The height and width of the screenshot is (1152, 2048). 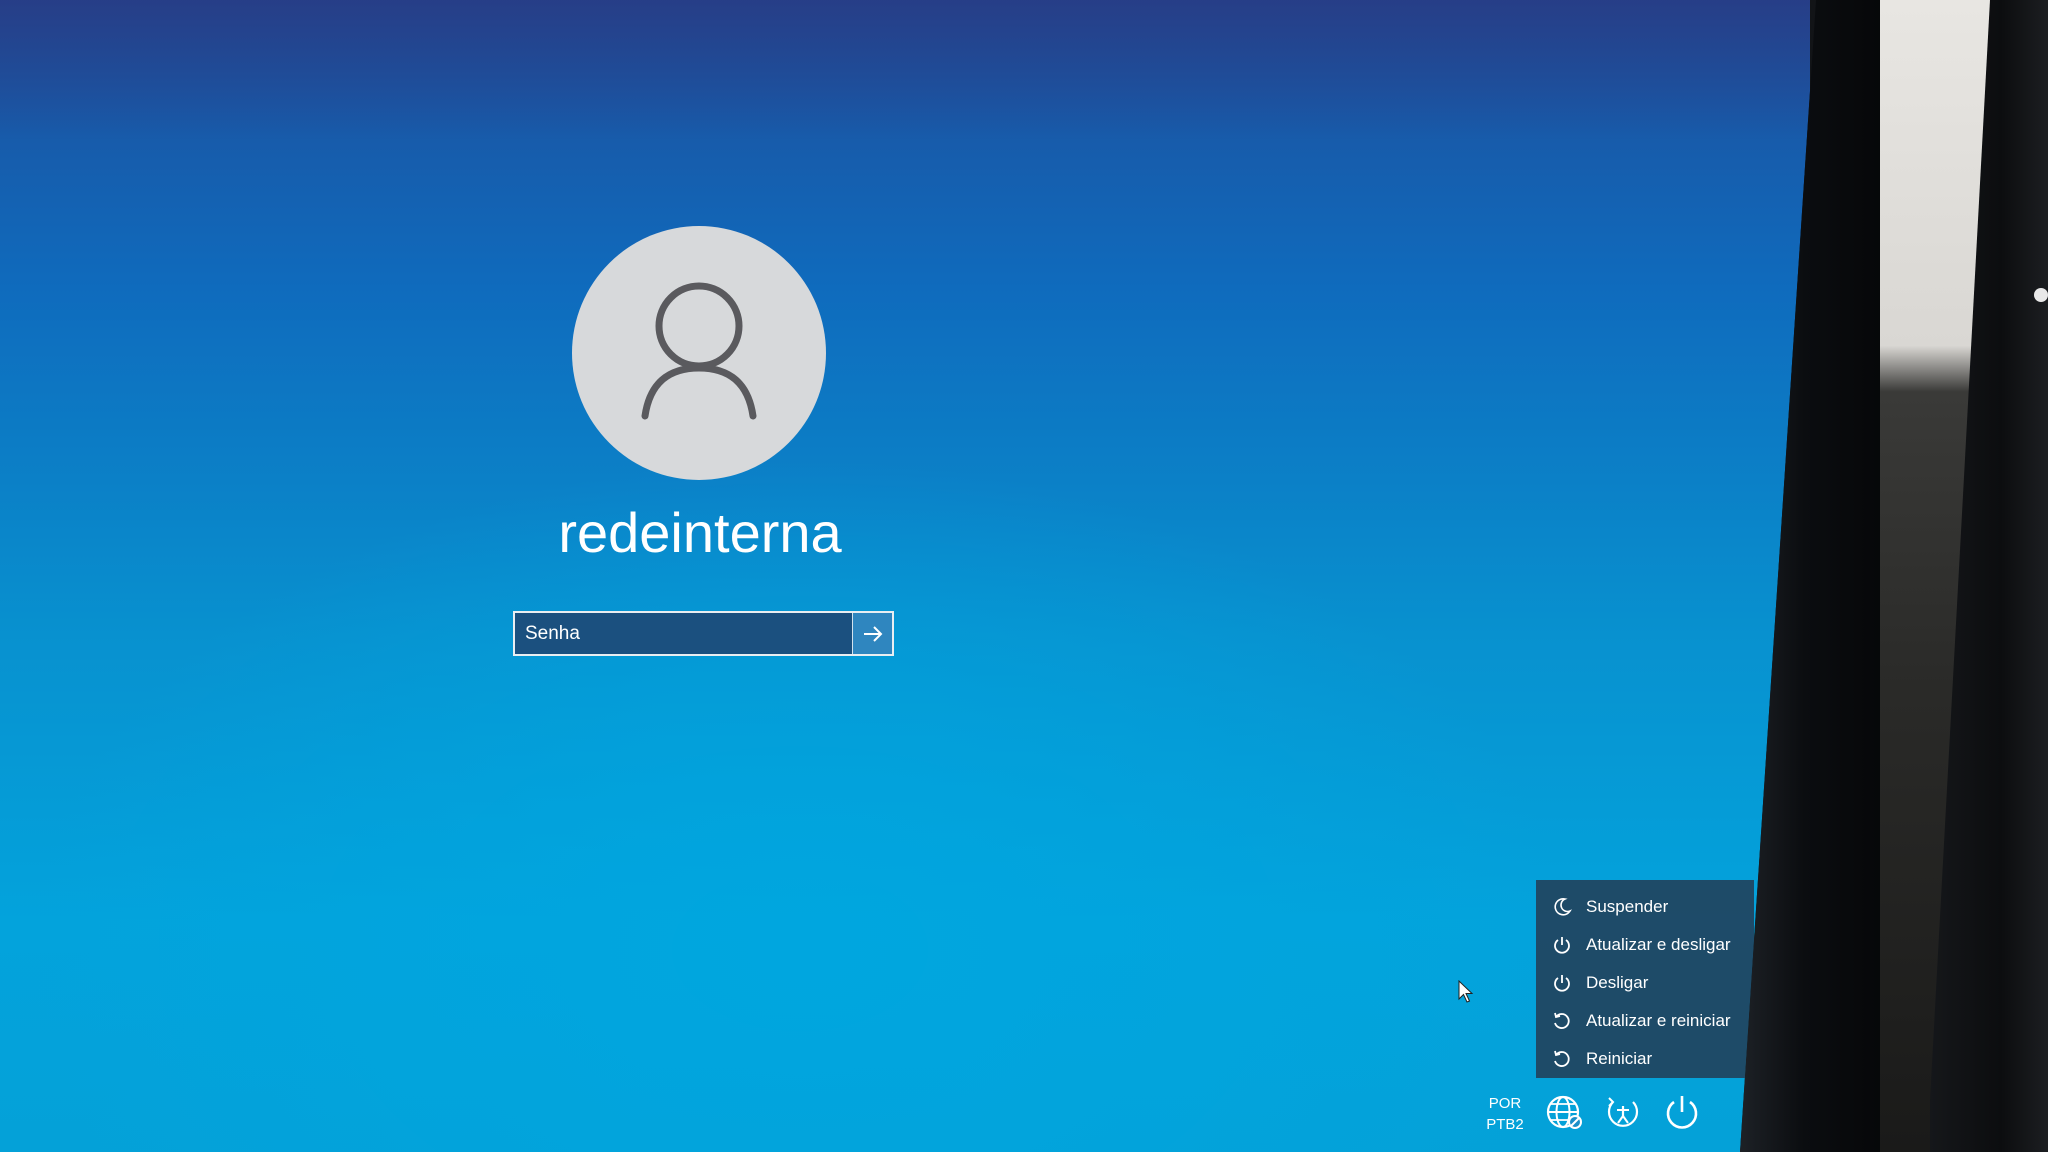 I want to click on user-avatar, so click(x=699, y=353).